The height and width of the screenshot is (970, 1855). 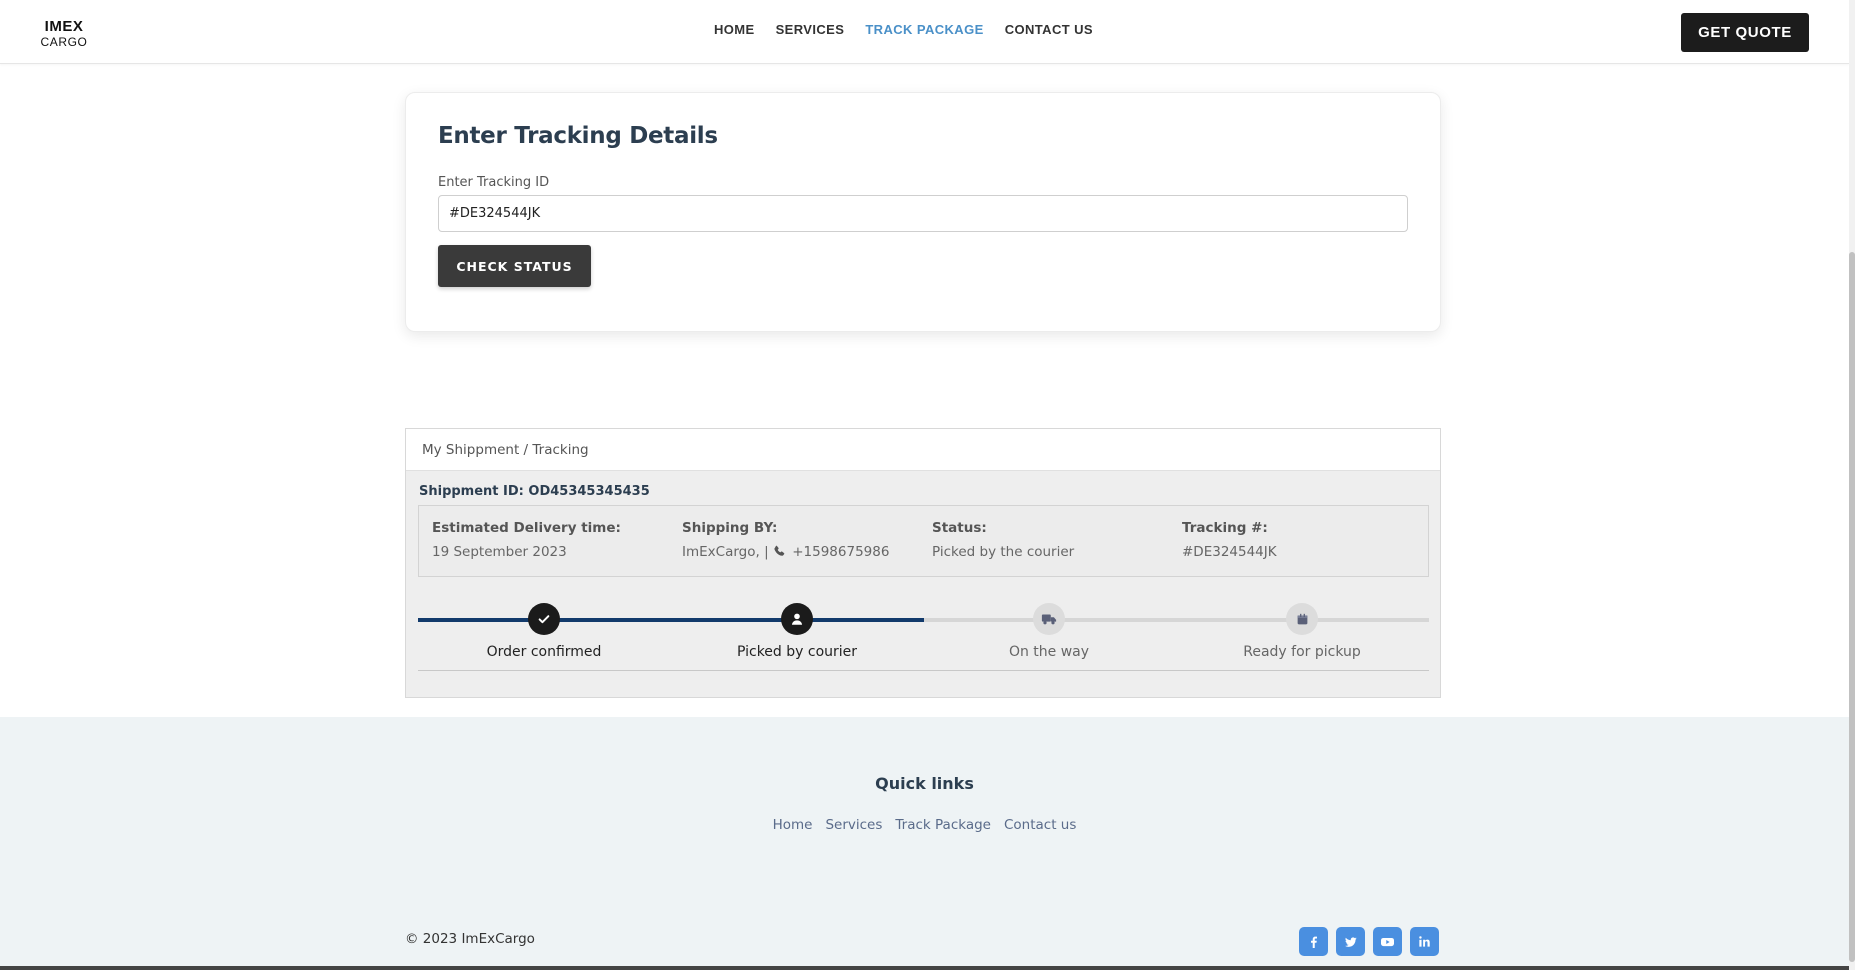 I want to click on delivery-time-title: Estimated Delivery time:, so click(x=526, y=528).